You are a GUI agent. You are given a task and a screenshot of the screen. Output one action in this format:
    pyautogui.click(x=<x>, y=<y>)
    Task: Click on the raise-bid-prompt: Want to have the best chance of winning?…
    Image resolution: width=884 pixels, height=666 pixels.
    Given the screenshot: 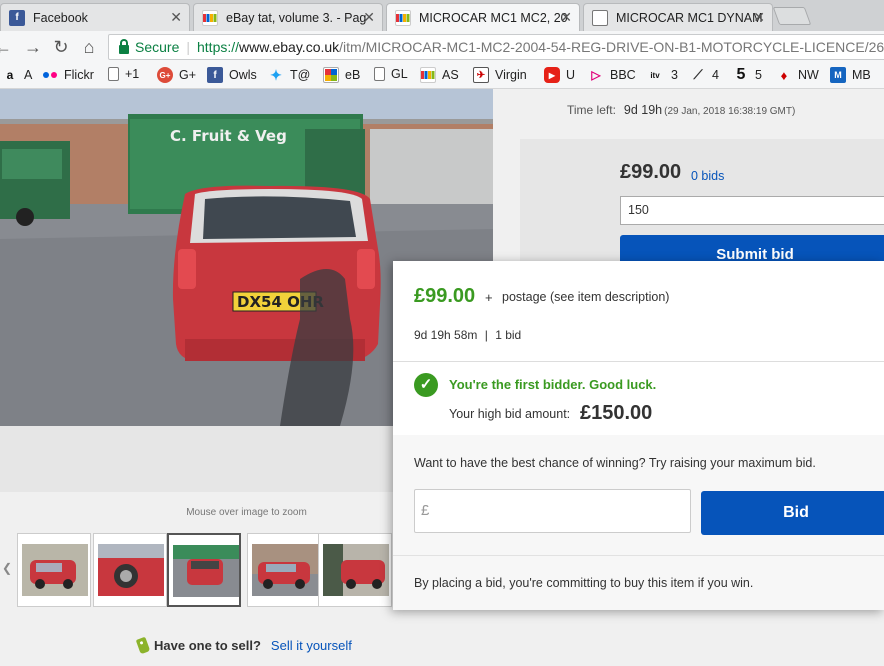 What is the action you would take?
    pyautogui.click(x=615, y=463)
    